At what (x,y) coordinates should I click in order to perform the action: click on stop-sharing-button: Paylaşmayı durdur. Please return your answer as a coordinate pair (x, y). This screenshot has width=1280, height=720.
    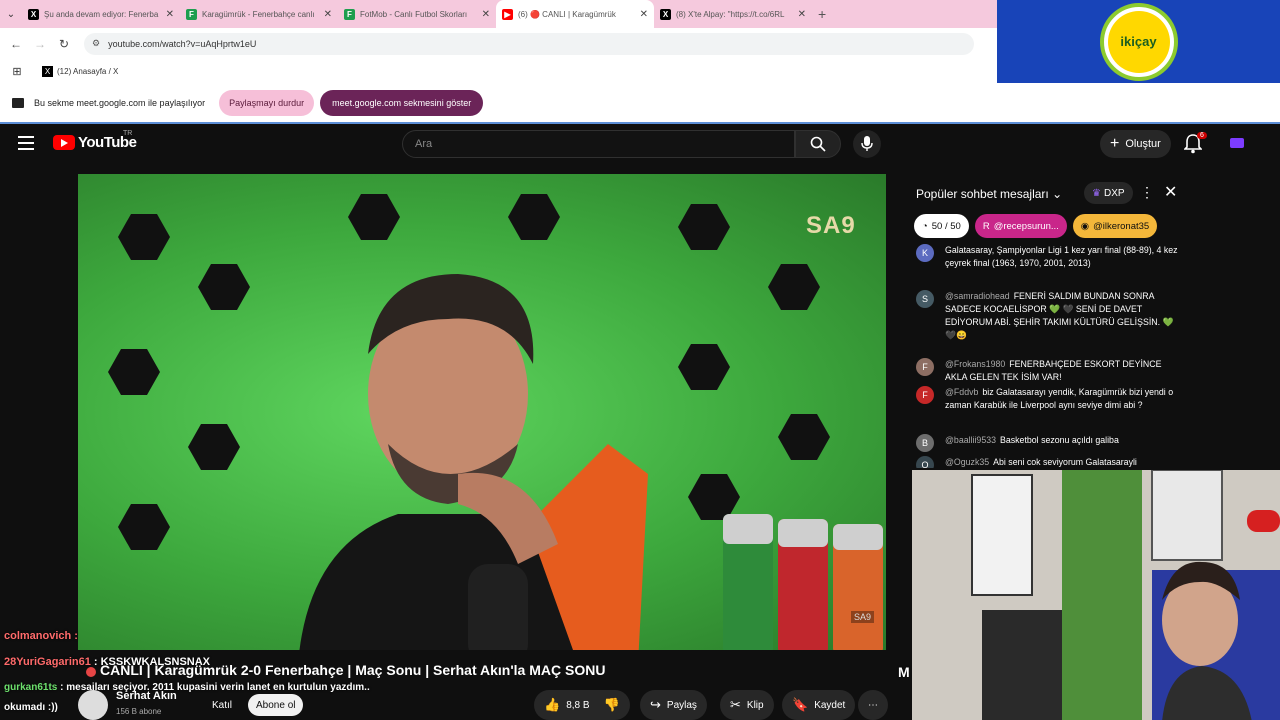
    Looking at the image, I should click on (267, 102).